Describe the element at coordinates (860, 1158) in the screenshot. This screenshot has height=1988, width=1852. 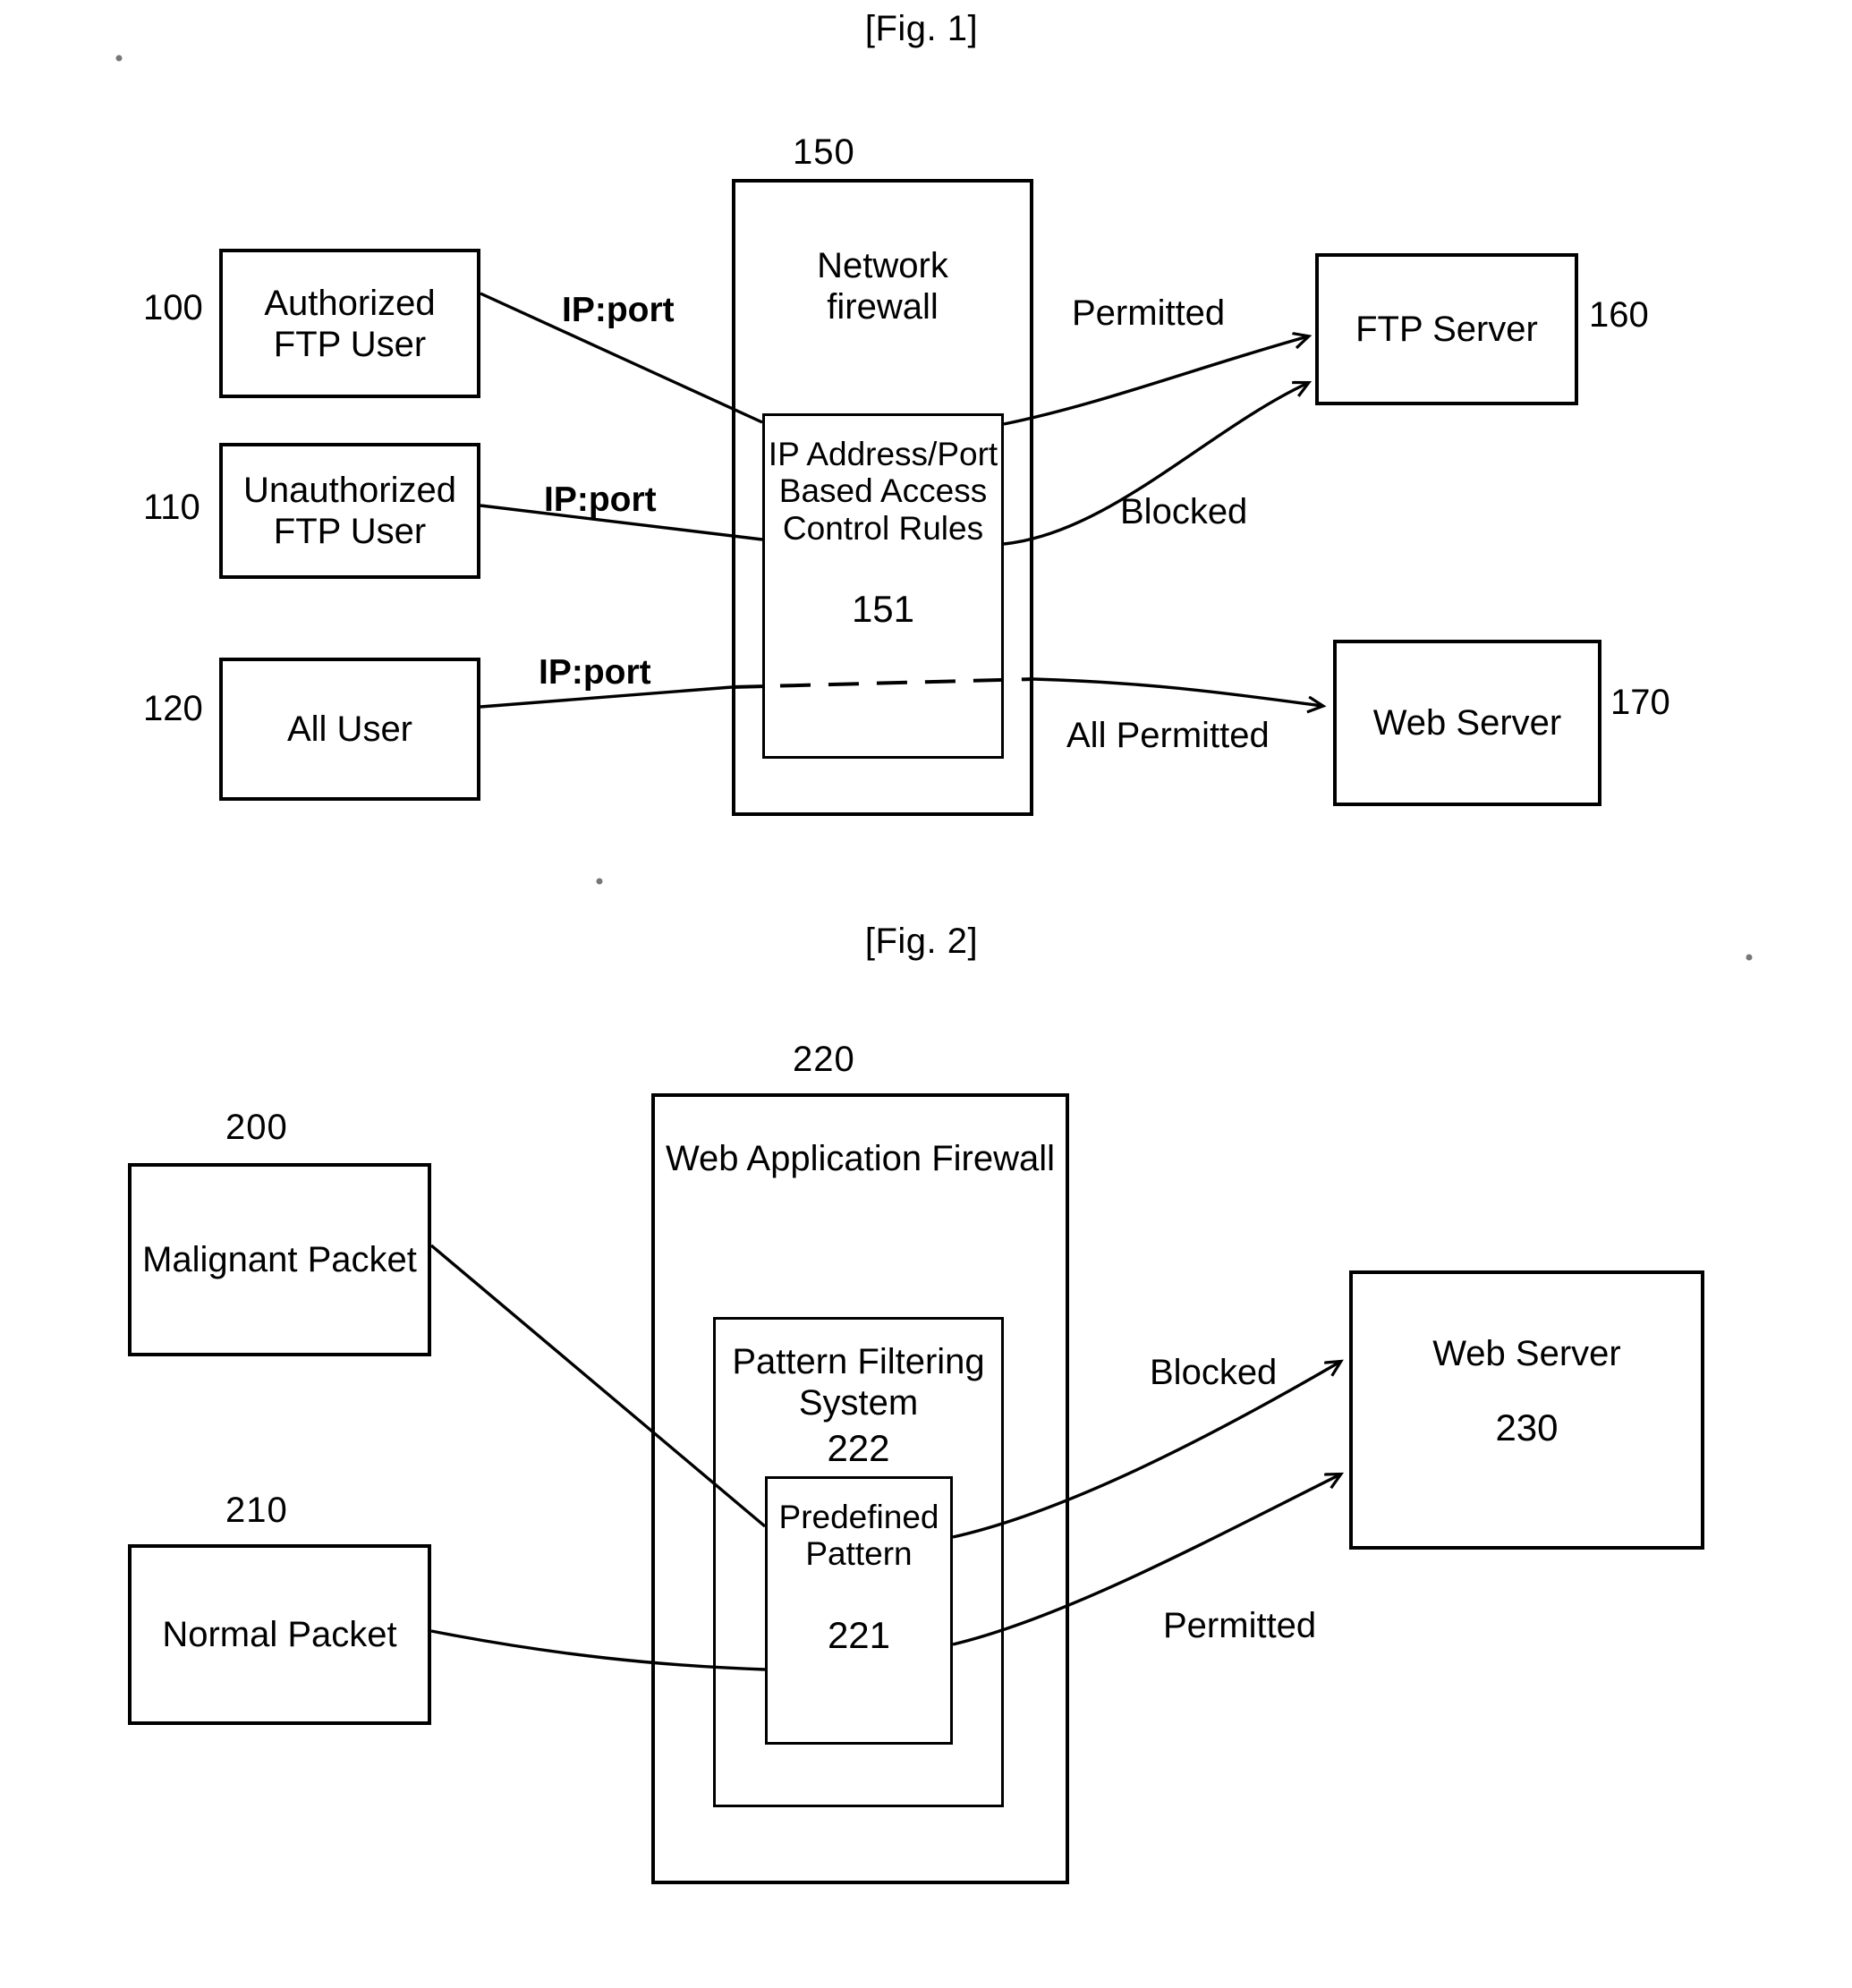
I see `node-web-application-firewall-label: Web Application Firewall` at that location.